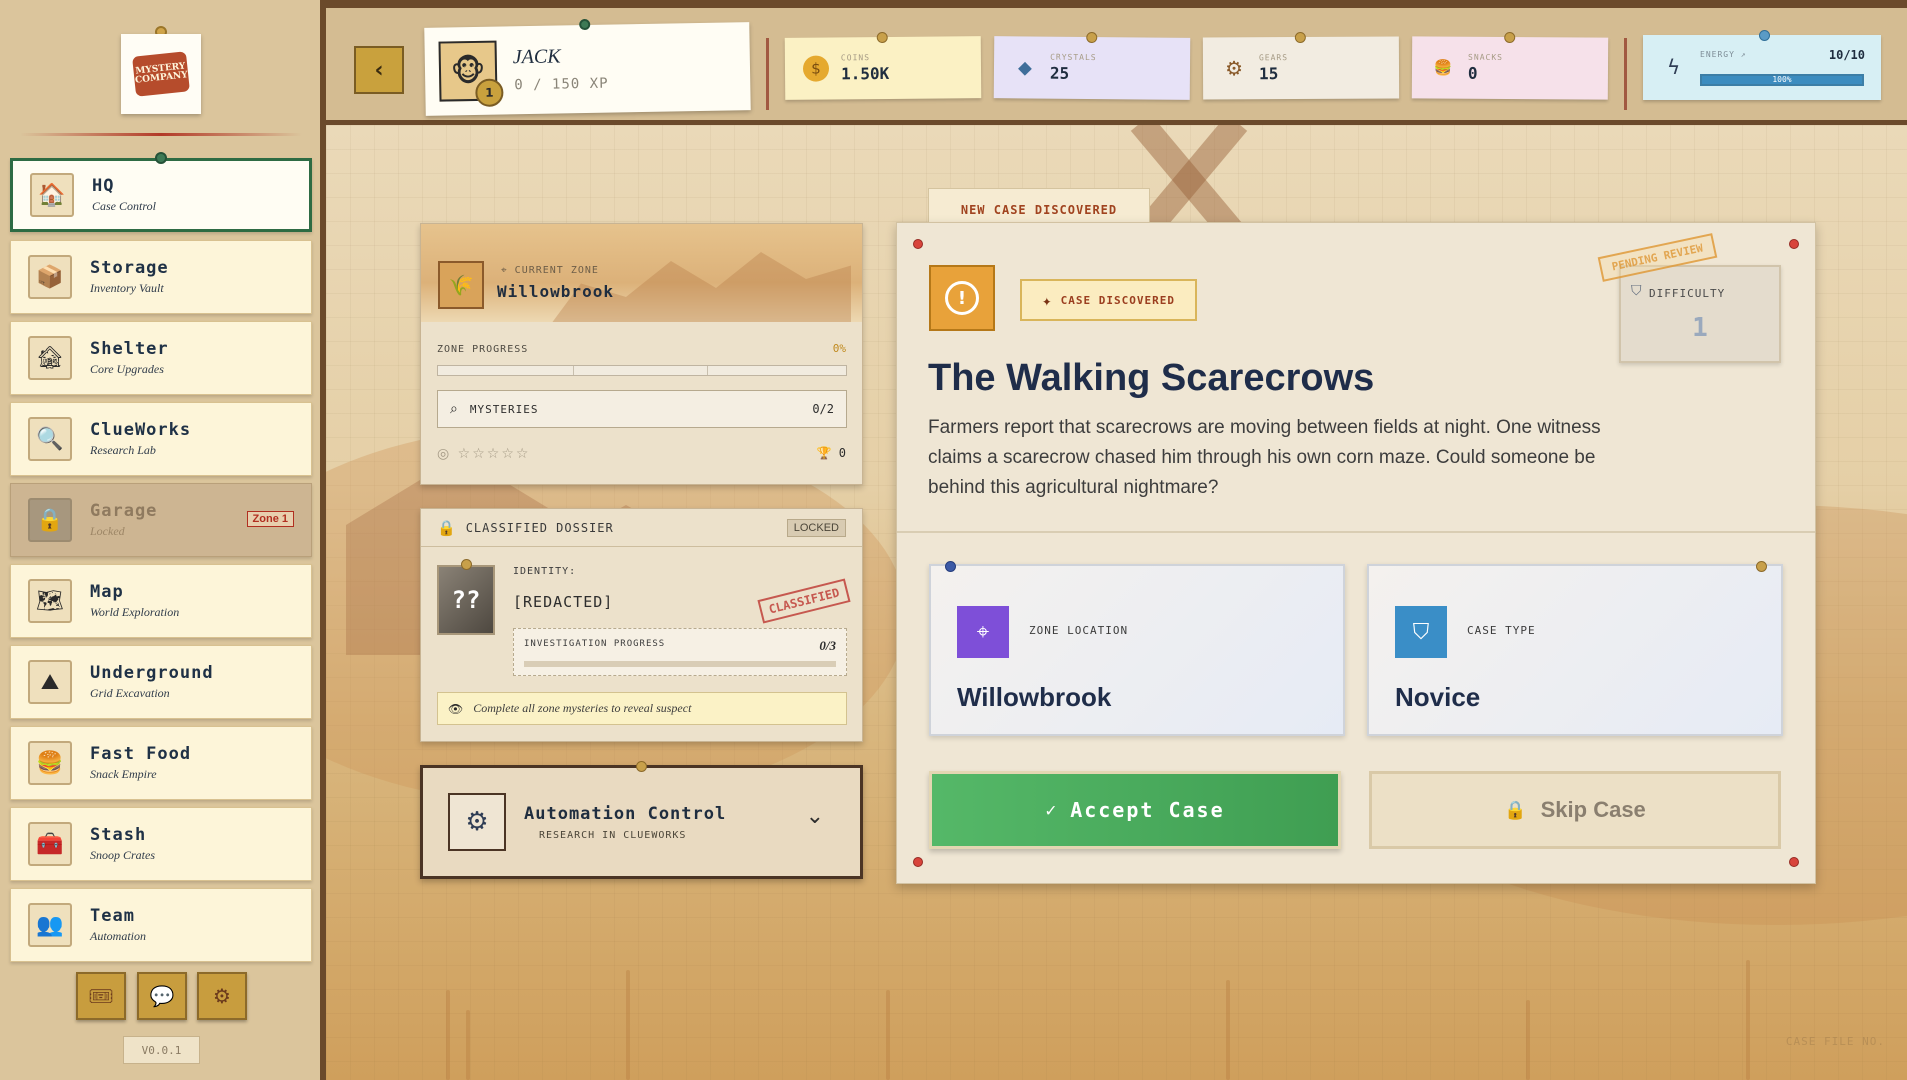  I want to click on burger-icon: 🍔, so click(50, 763).